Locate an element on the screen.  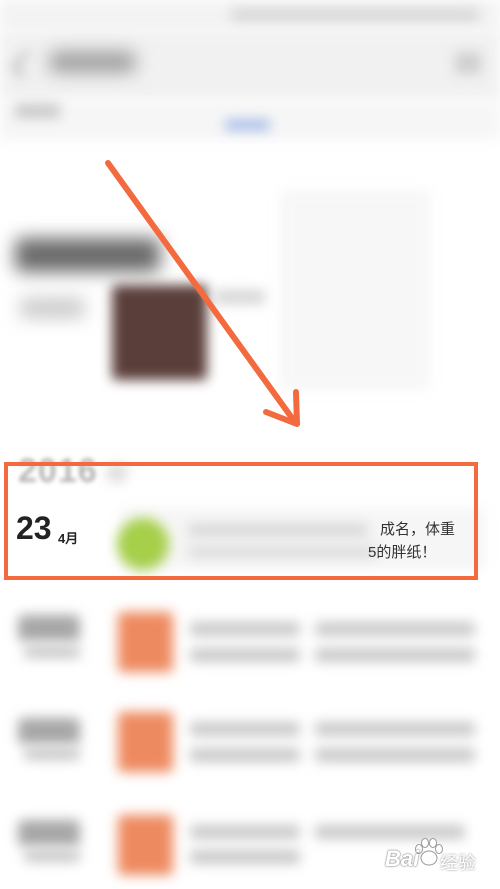
watermark-brand: Bai is located at coordinates (402, 858).